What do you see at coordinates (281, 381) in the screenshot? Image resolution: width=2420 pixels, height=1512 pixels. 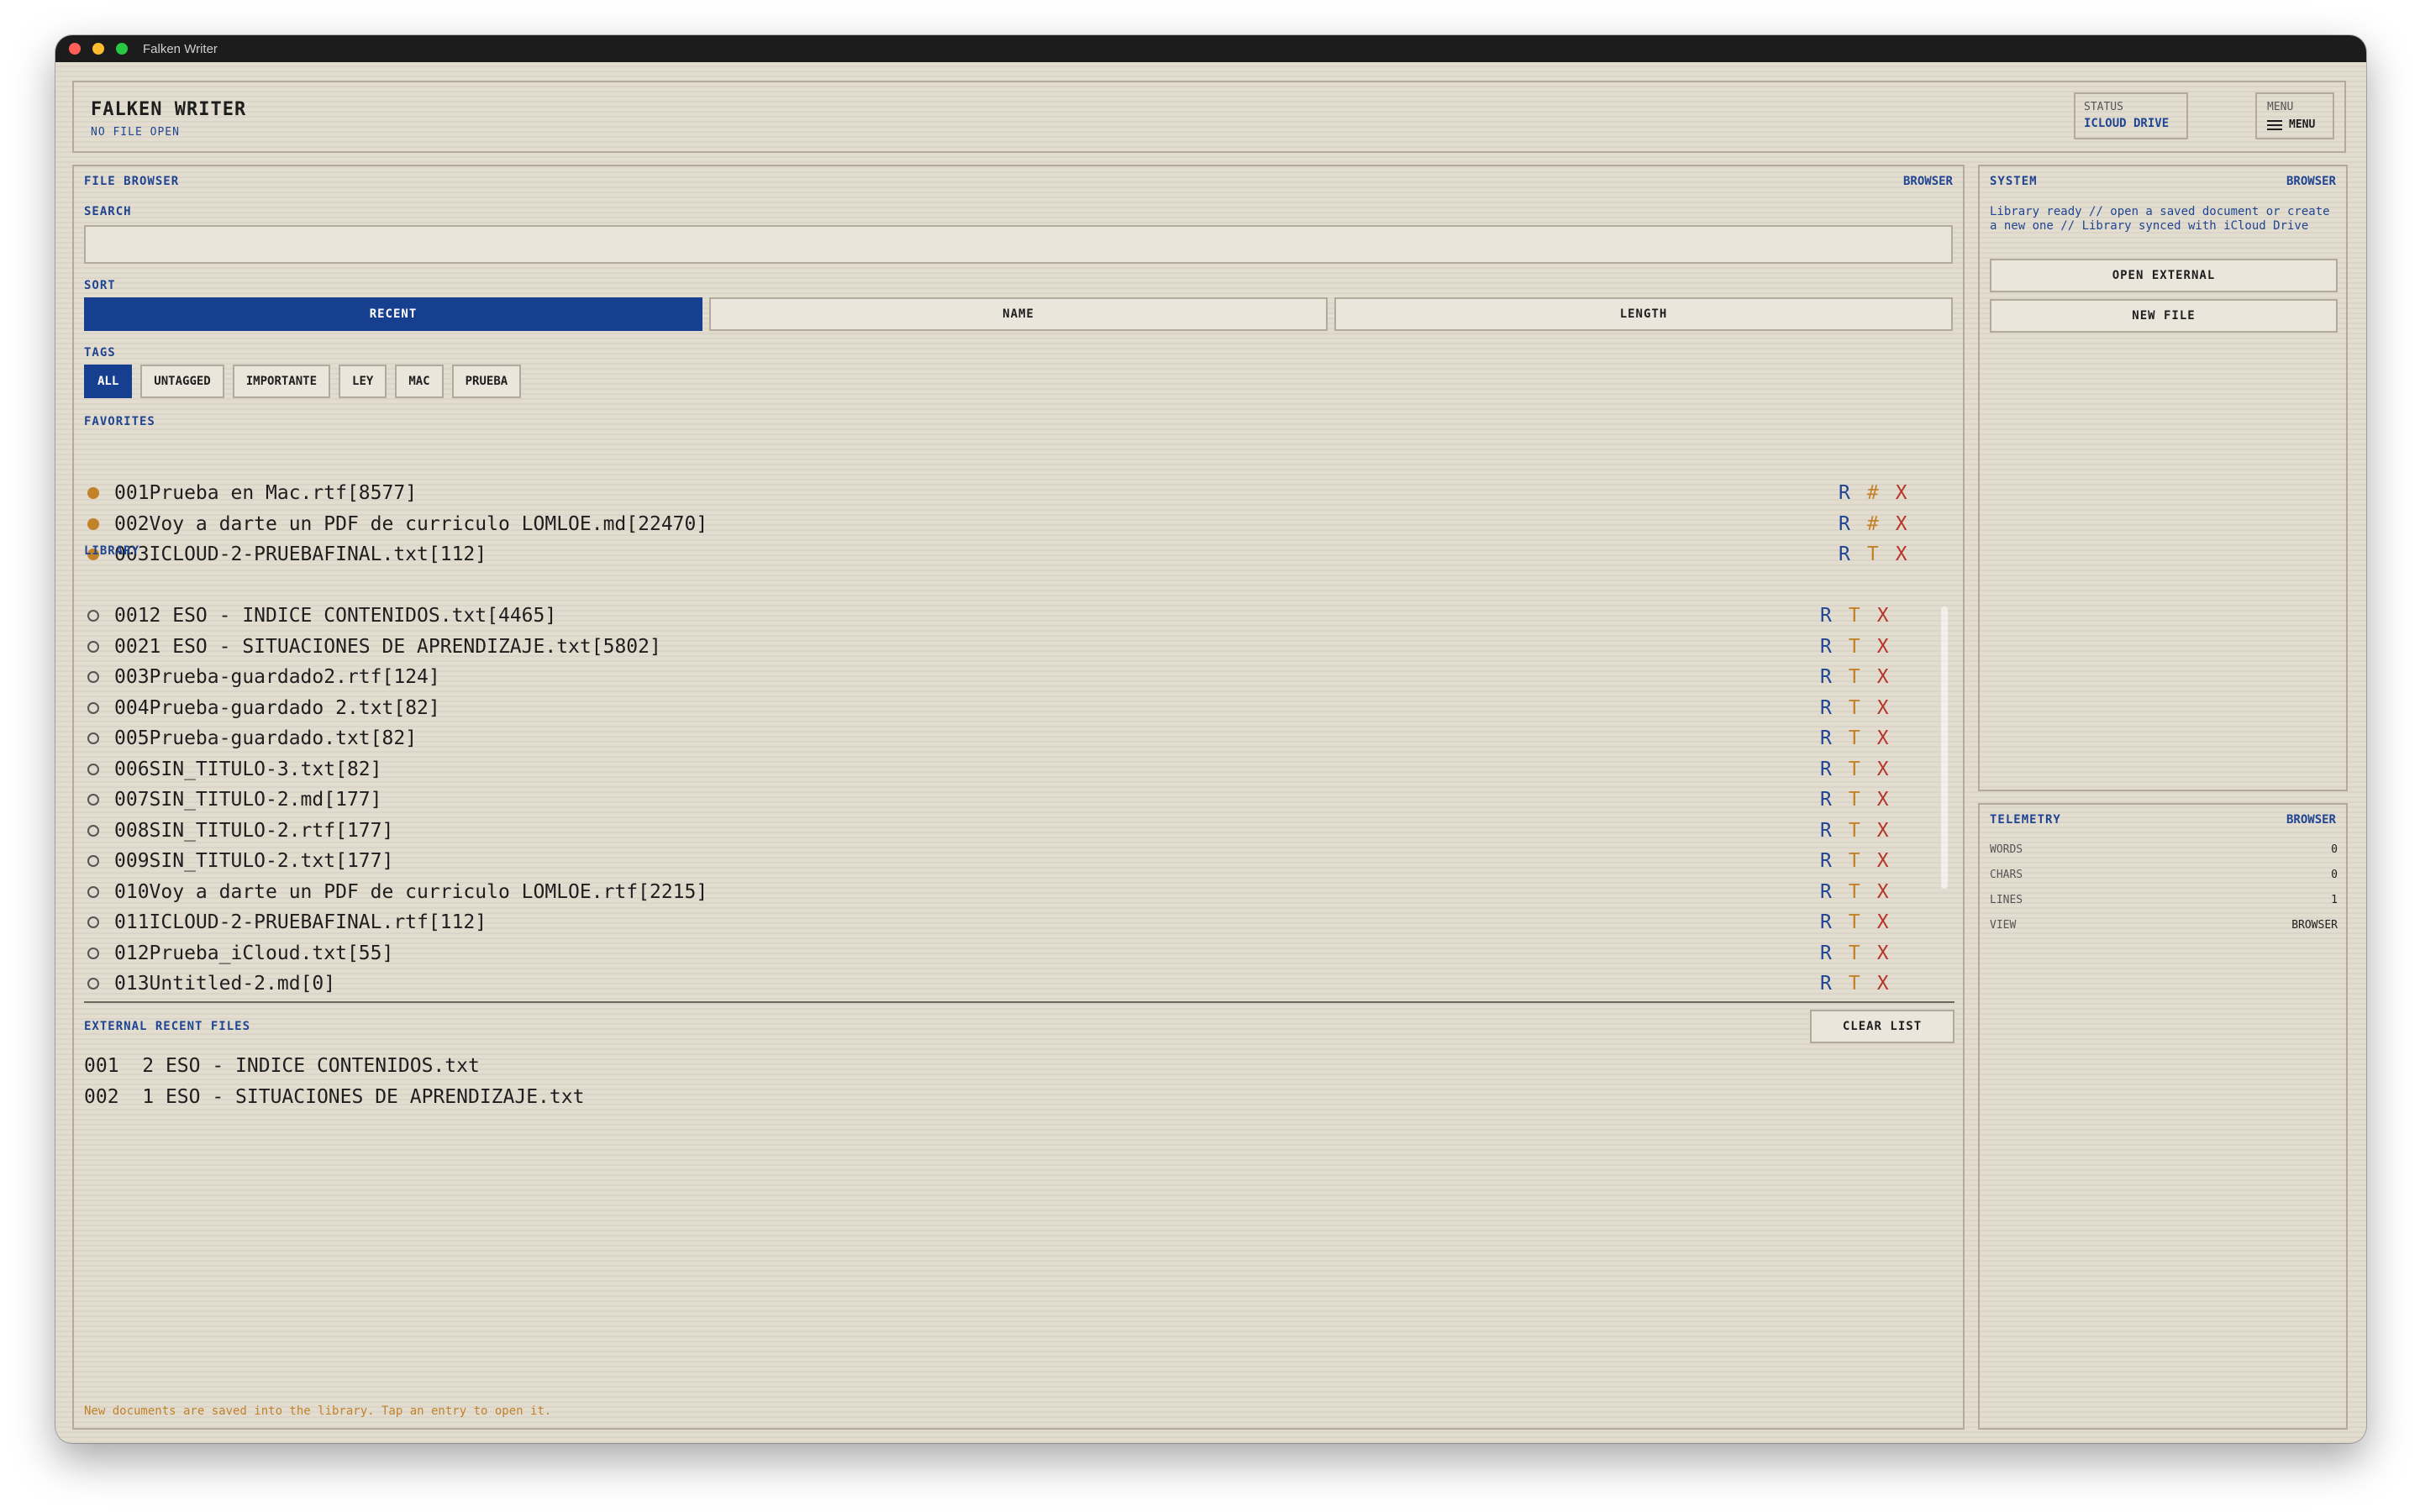 I see `tag-importante: IMPORTANTE` at bounding box center [281, 381].